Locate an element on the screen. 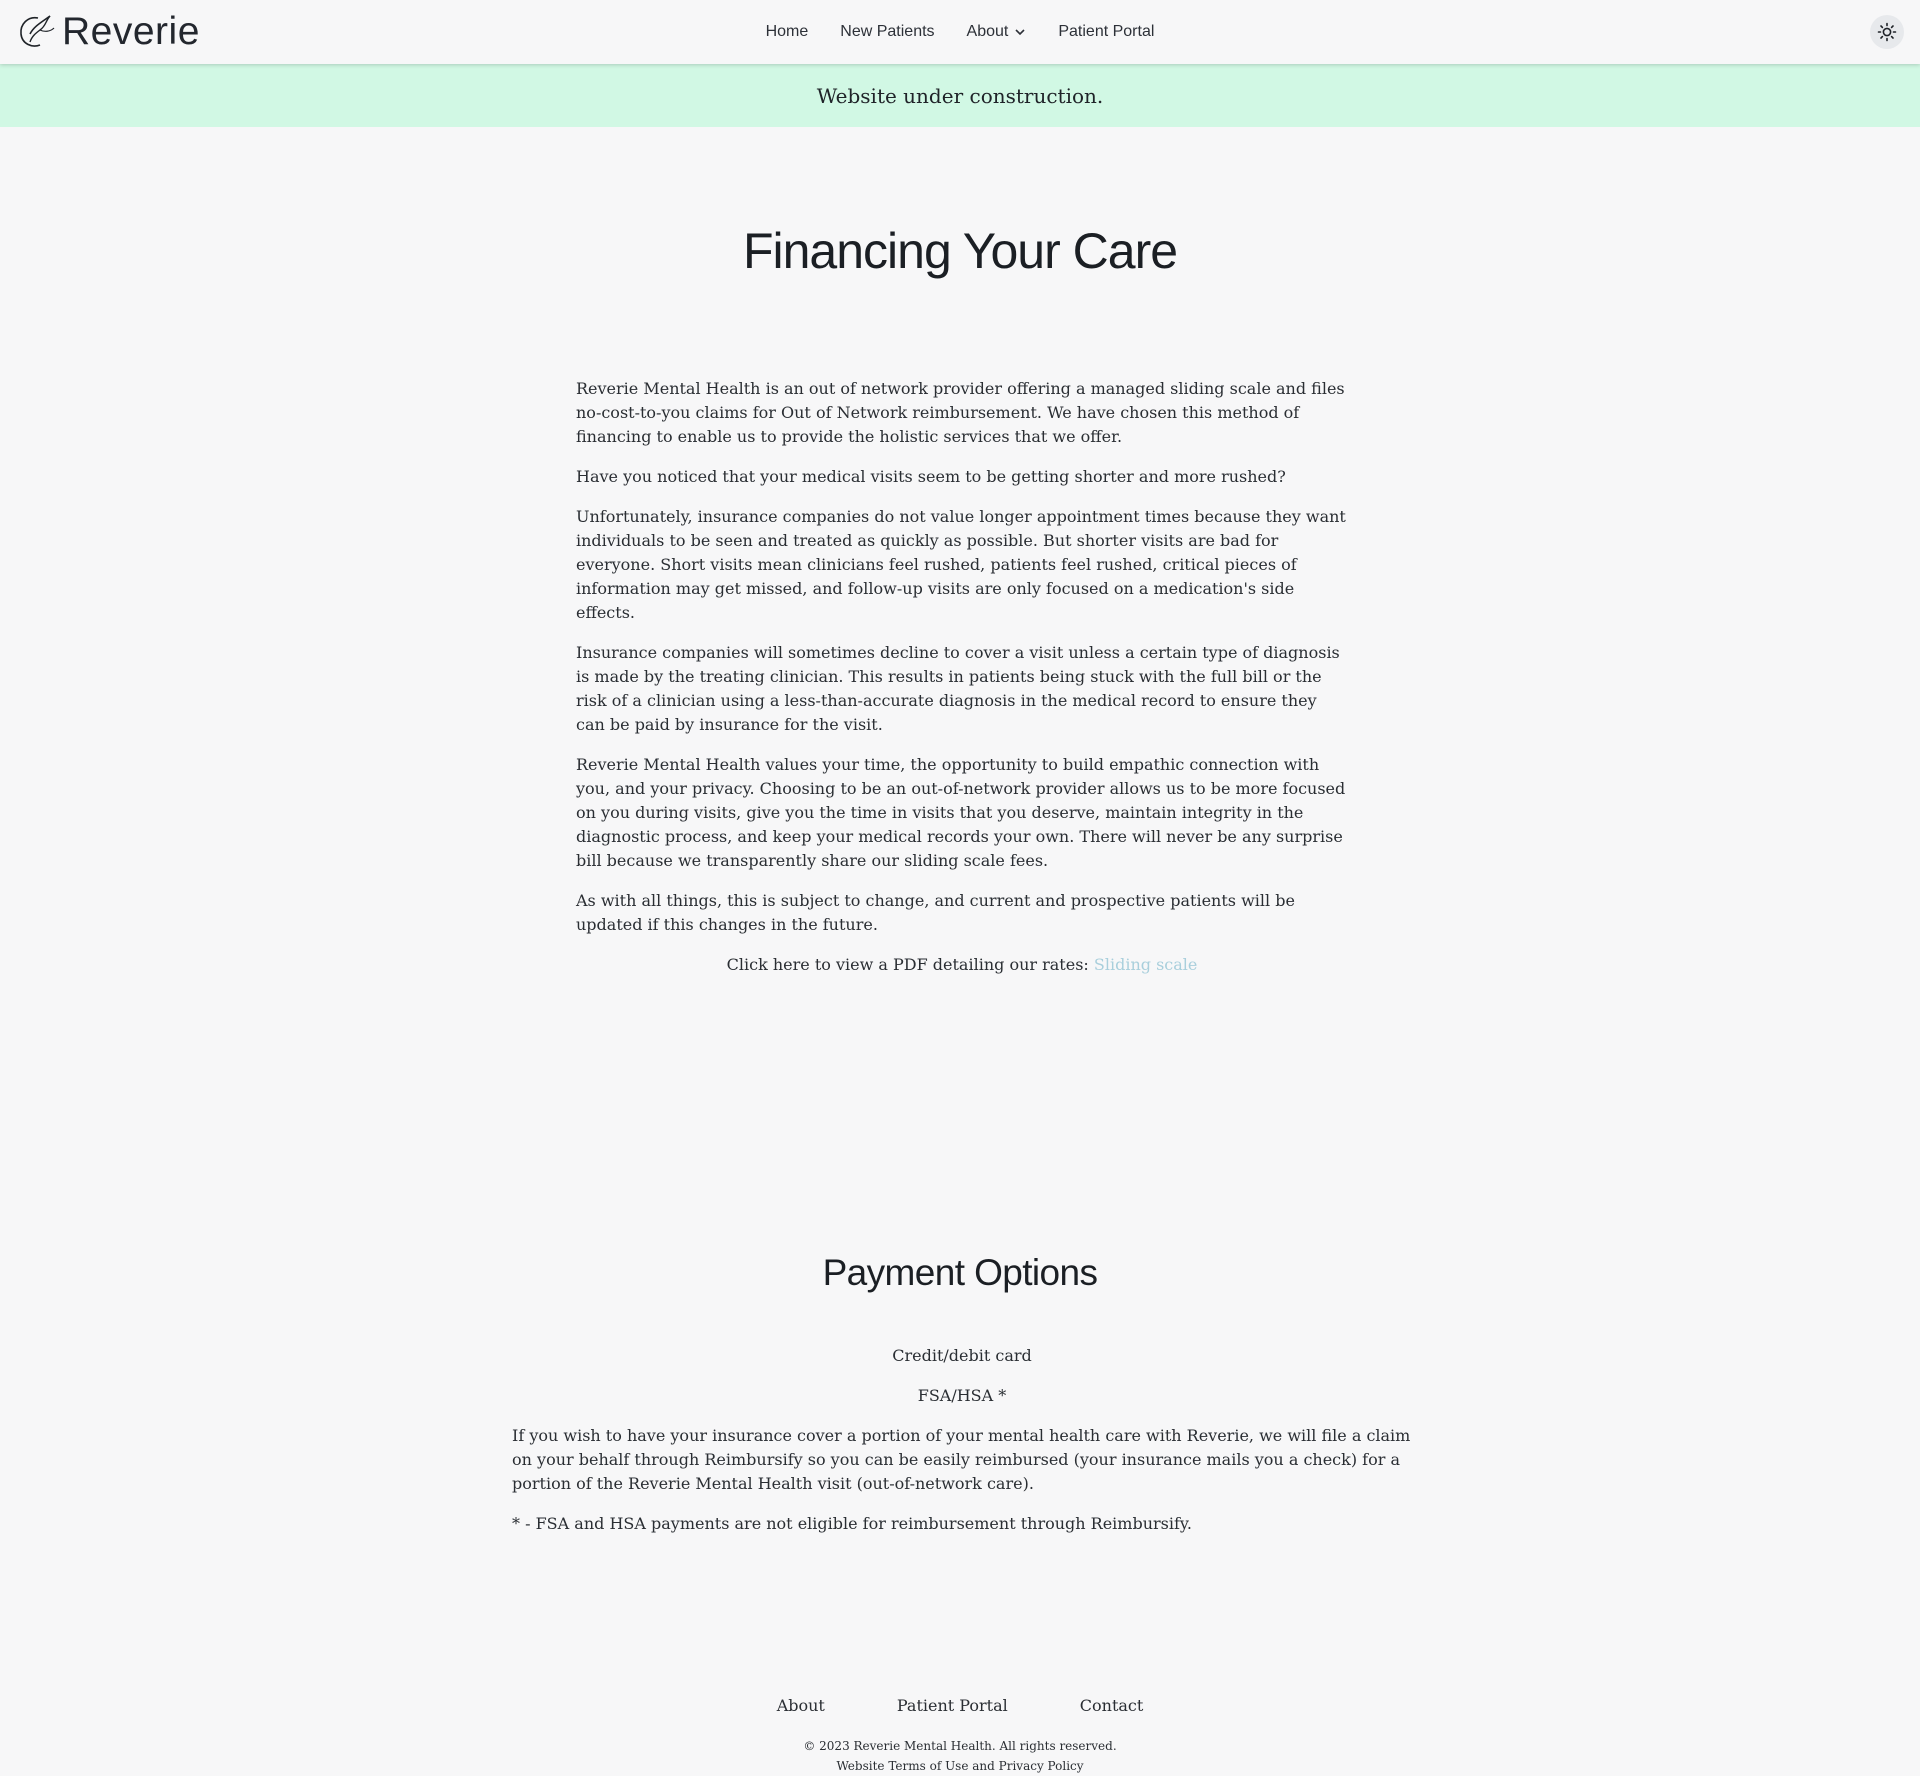 The width and height of the screenshot is (1920, 1776). footer-link-about: About is located at coordinates (801, 1705).